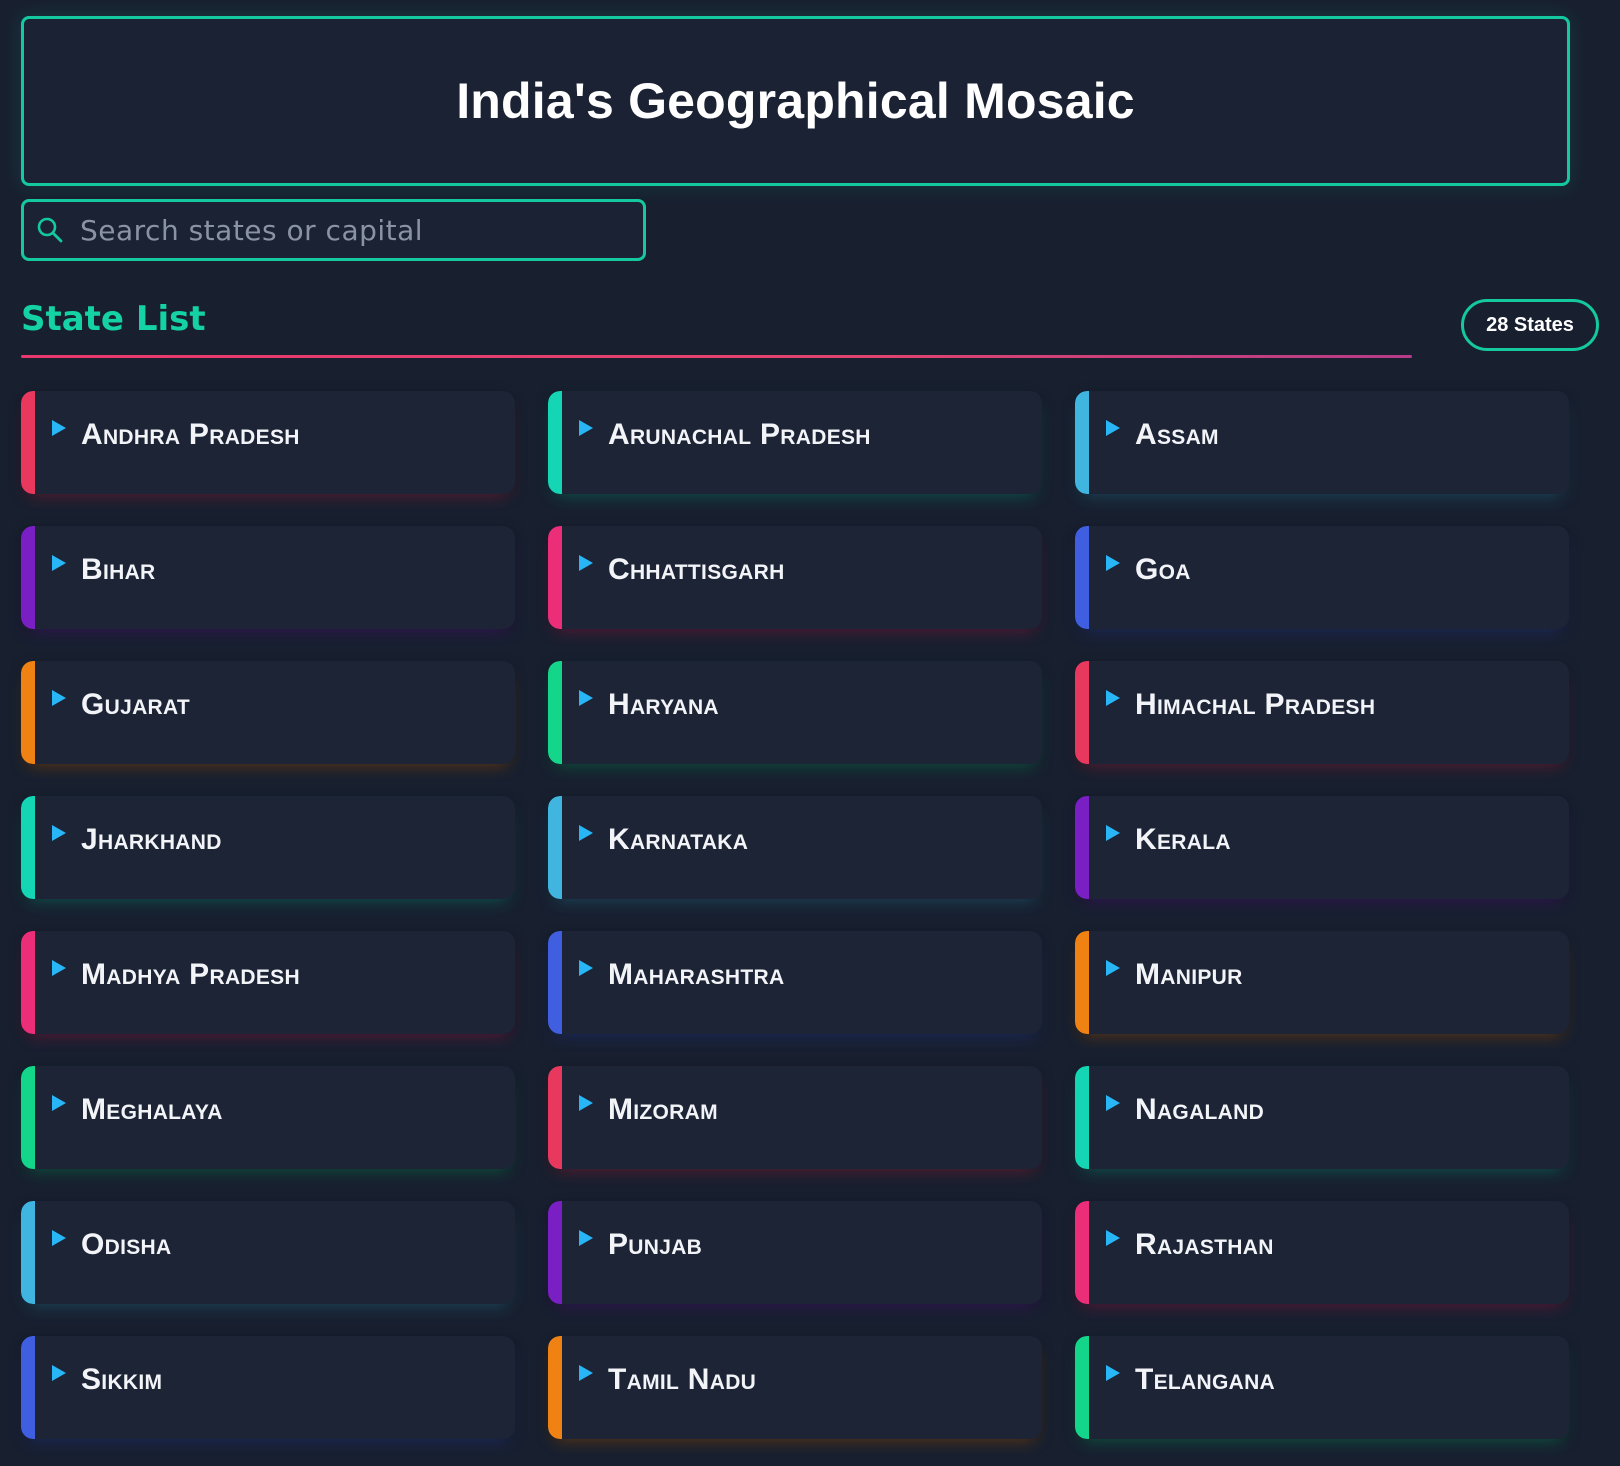 The image size is (1620, 1466). Describe the element at coordinates (268, 1387) in the screenshot. I see `state-card: Sikkim` at that location.